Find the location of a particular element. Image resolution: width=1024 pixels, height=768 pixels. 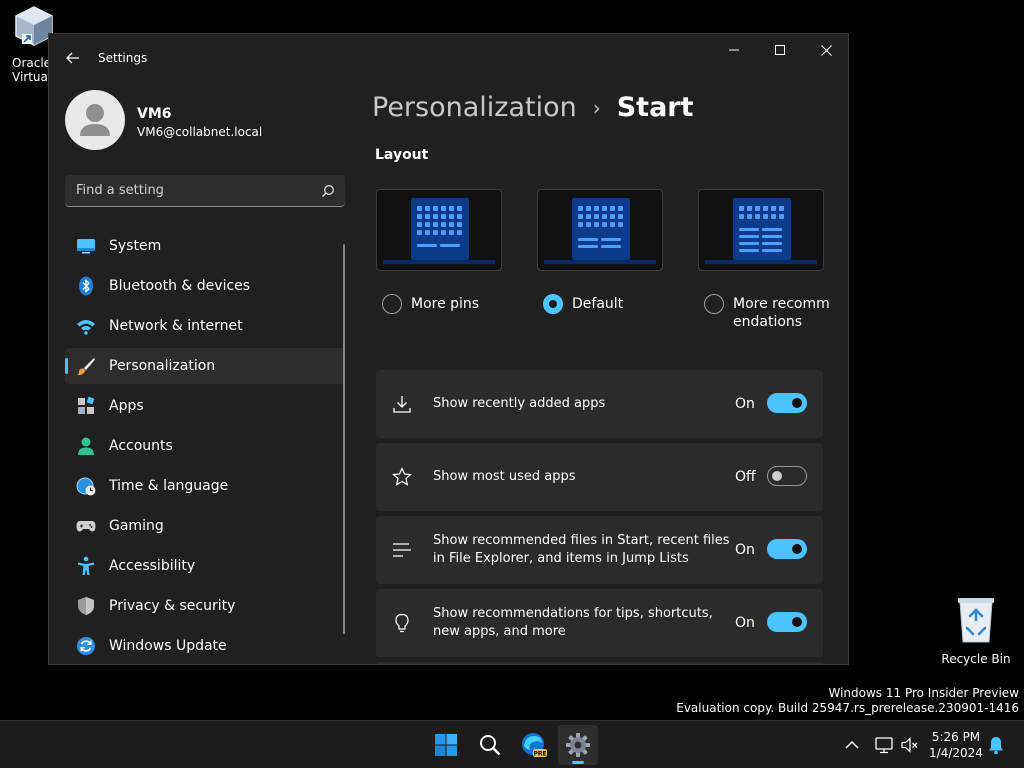

layout-option-more-recommendations: More recommendations is located at coordinates (768, 312).